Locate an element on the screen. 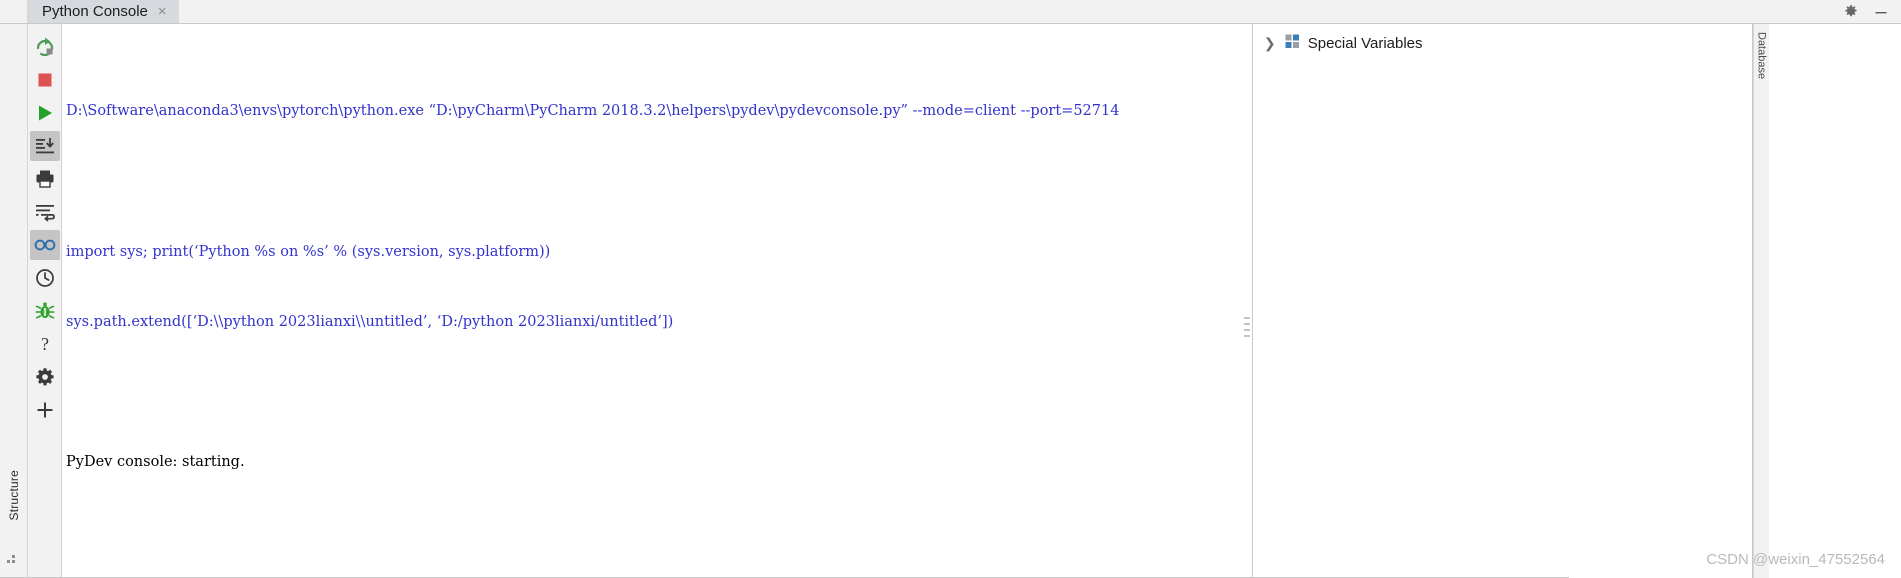 The image size is (1901, 578). soft-wrap-button is located at coordinates (45, 212).